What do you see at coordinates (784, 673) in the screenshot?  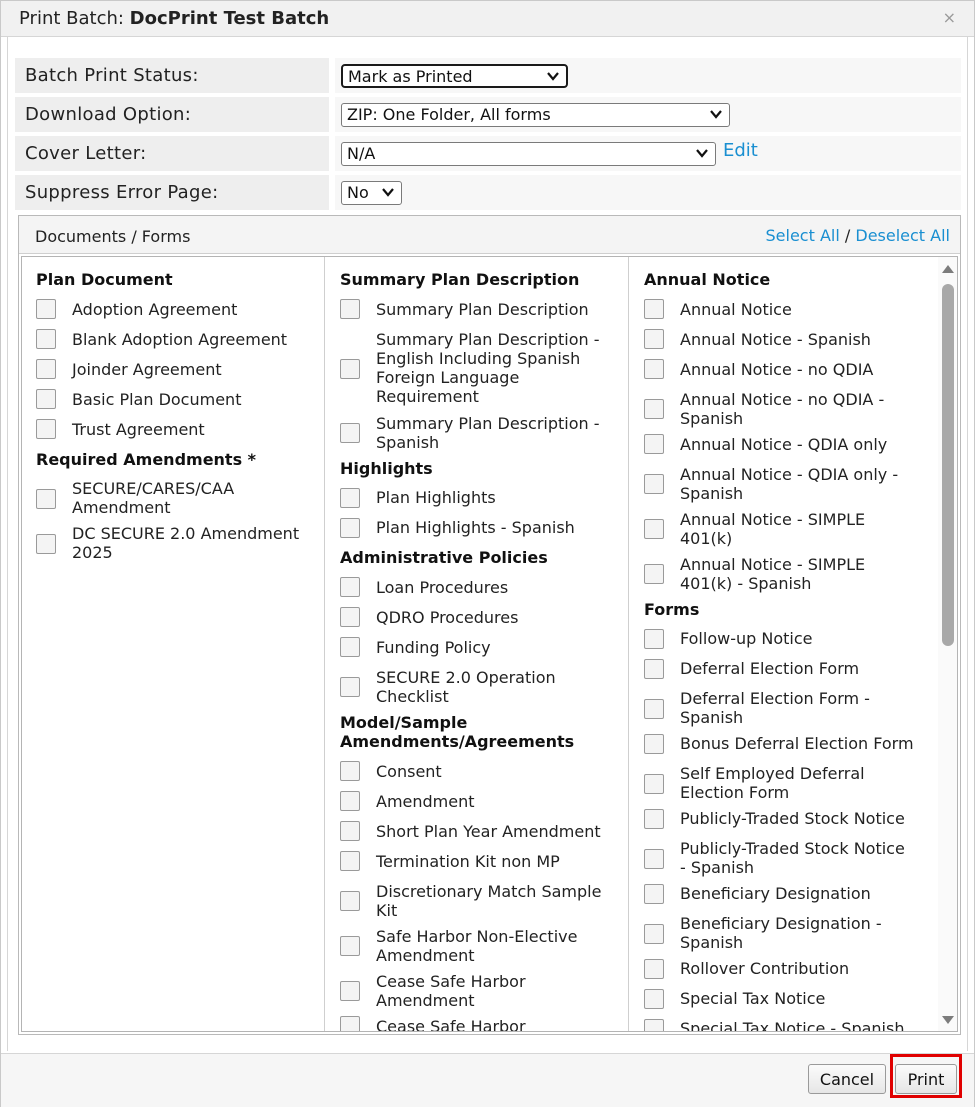 I see `document-item: Deferral Election Form` at bounding box center [784, 673].